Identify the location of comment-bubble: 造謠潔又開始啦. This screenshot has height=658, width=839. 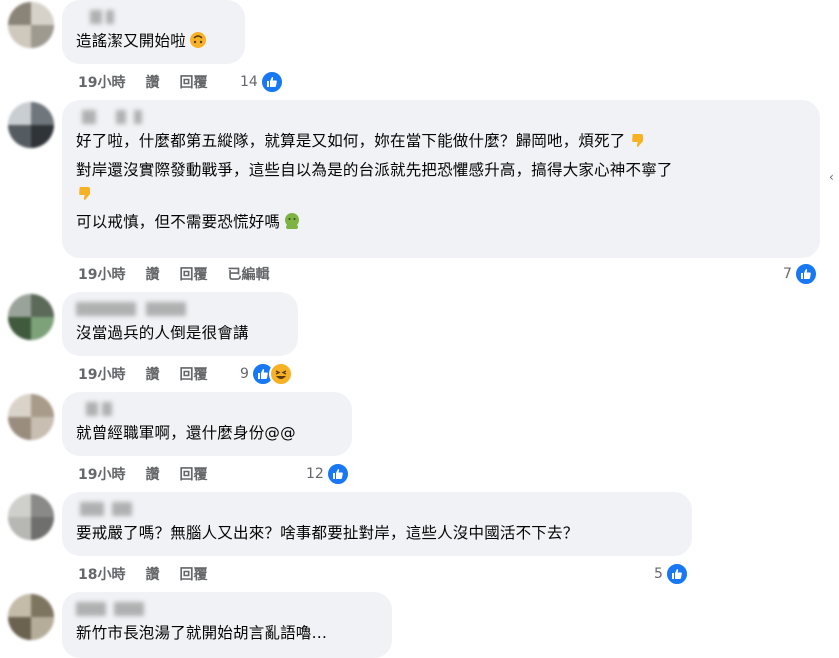
(153, 32).